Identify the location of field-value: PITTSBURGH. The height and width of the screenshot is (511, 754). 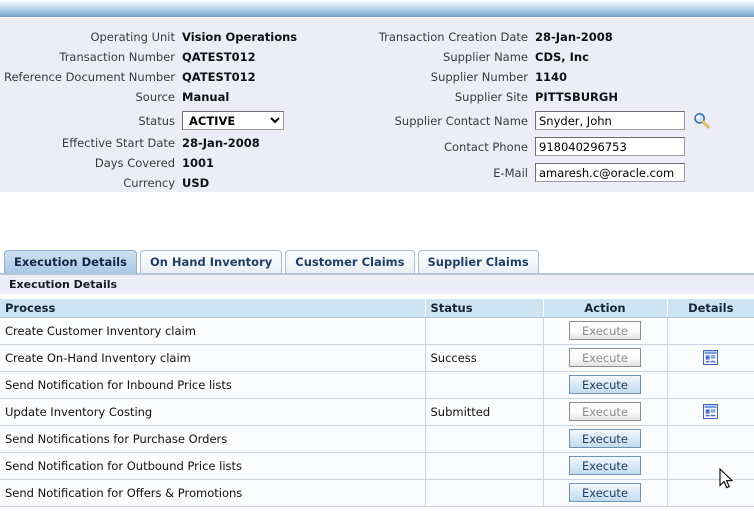
(576, 97).